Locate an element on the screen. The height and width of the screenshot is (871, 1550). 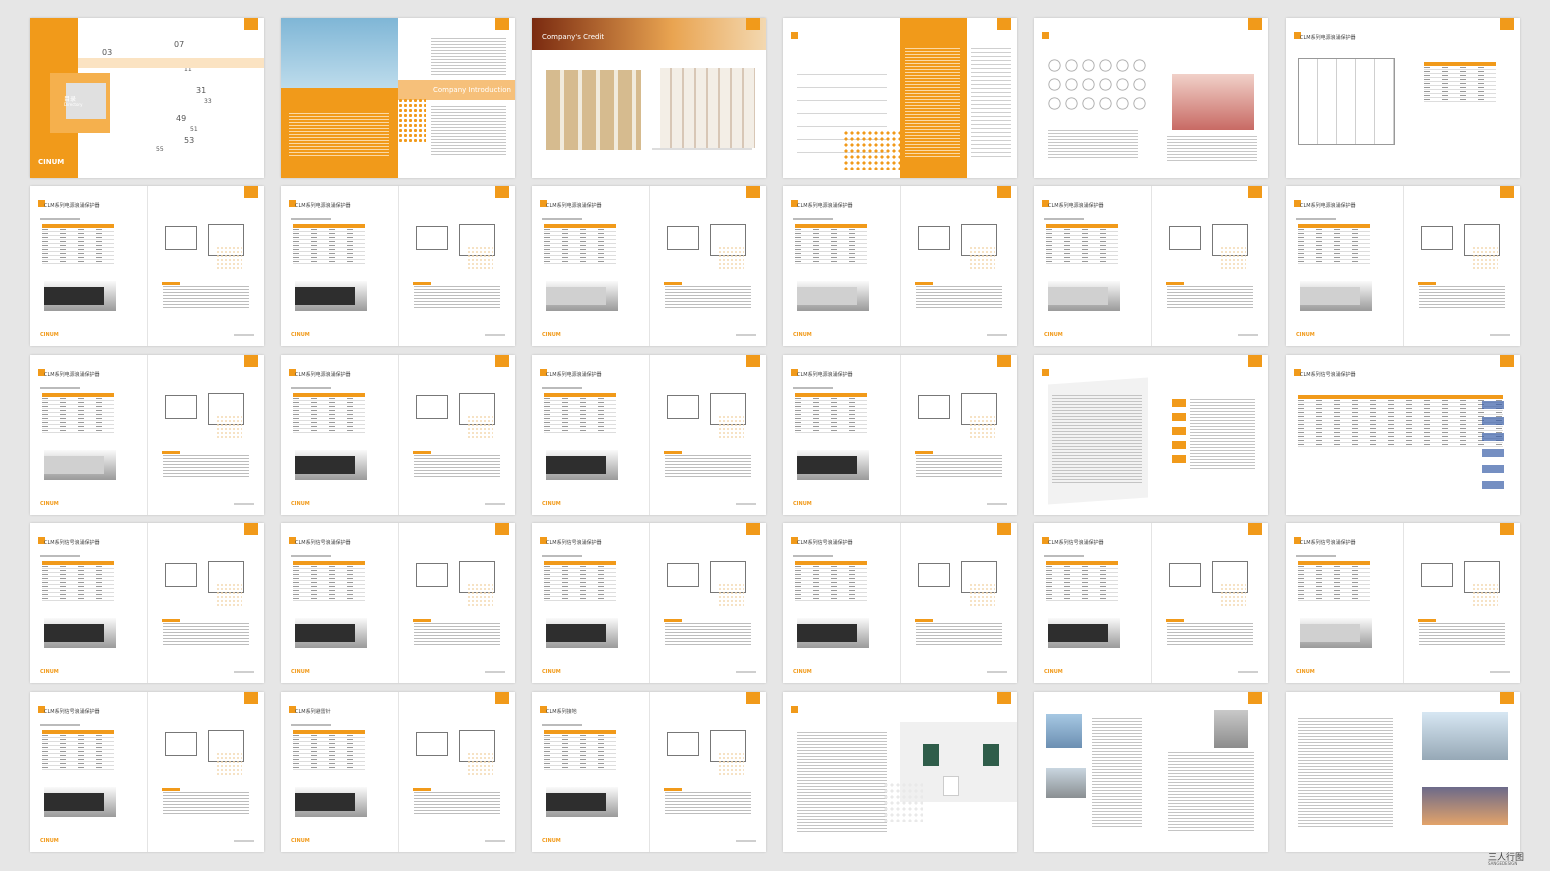
text-block is located at coordinates (1093, 145).